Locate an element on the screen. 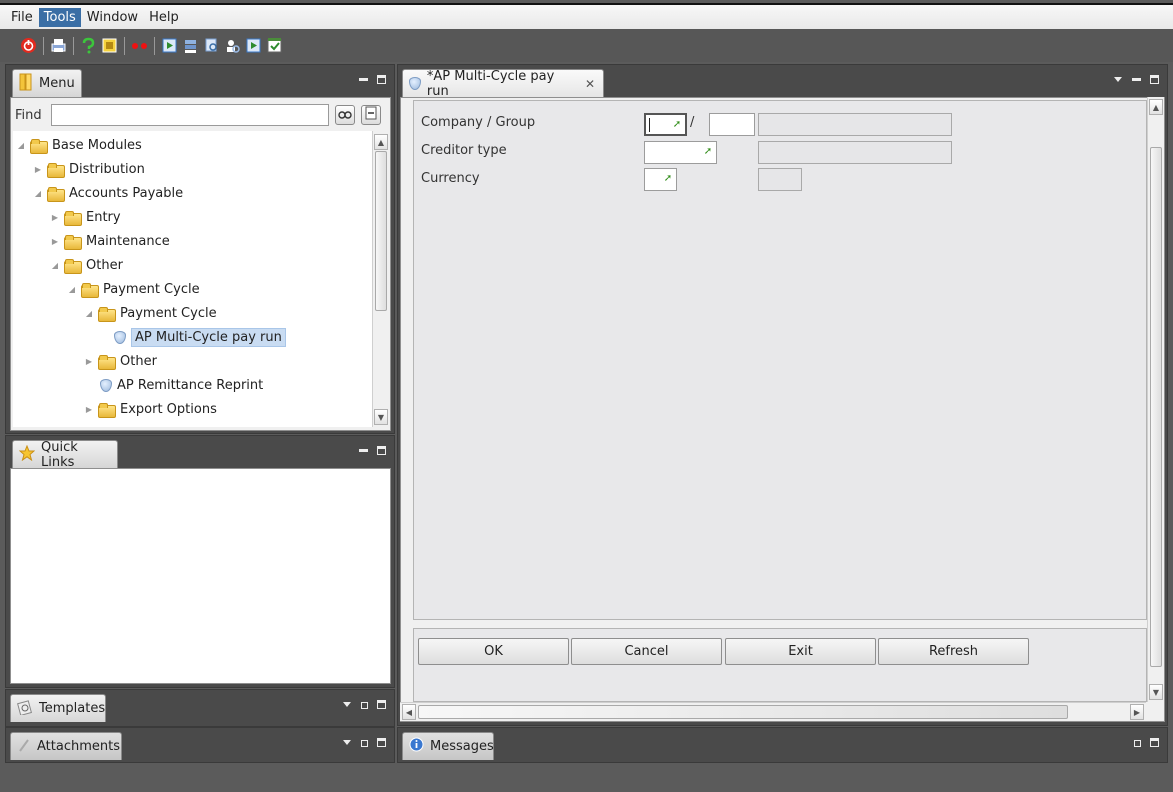  creditor-type-field: ➚ is located at coordinates (680, 152).